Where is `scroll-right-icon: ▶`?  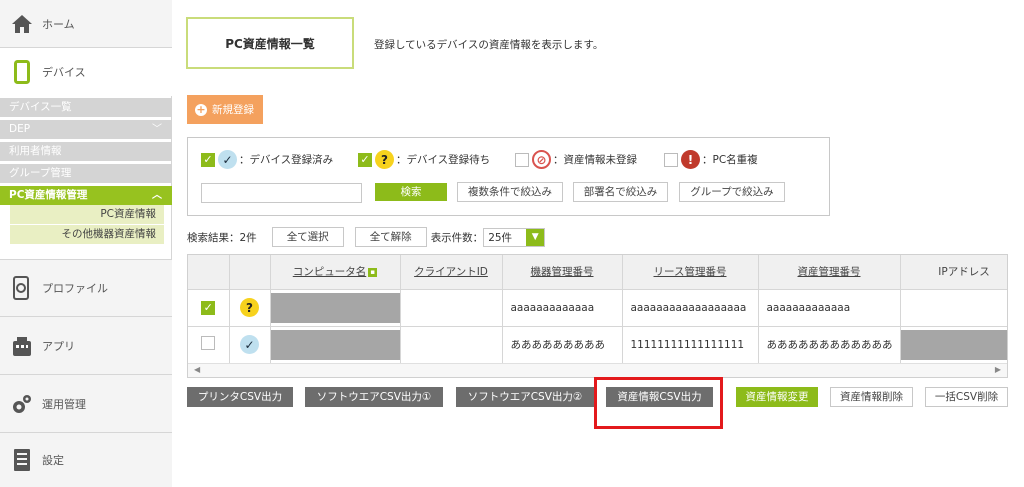
scroll-right-icon: ▶ is located at coordinates (998, 369).